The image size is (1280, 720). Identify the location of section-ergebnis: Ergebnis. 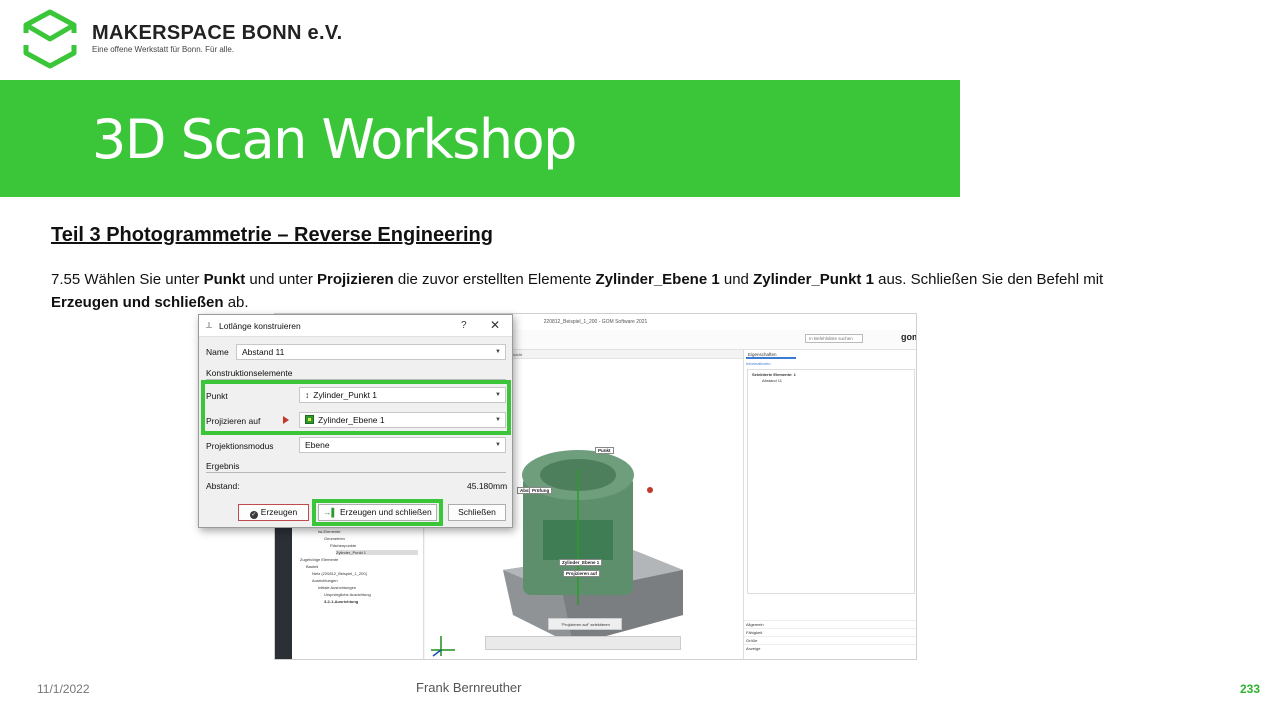
(356, 467).